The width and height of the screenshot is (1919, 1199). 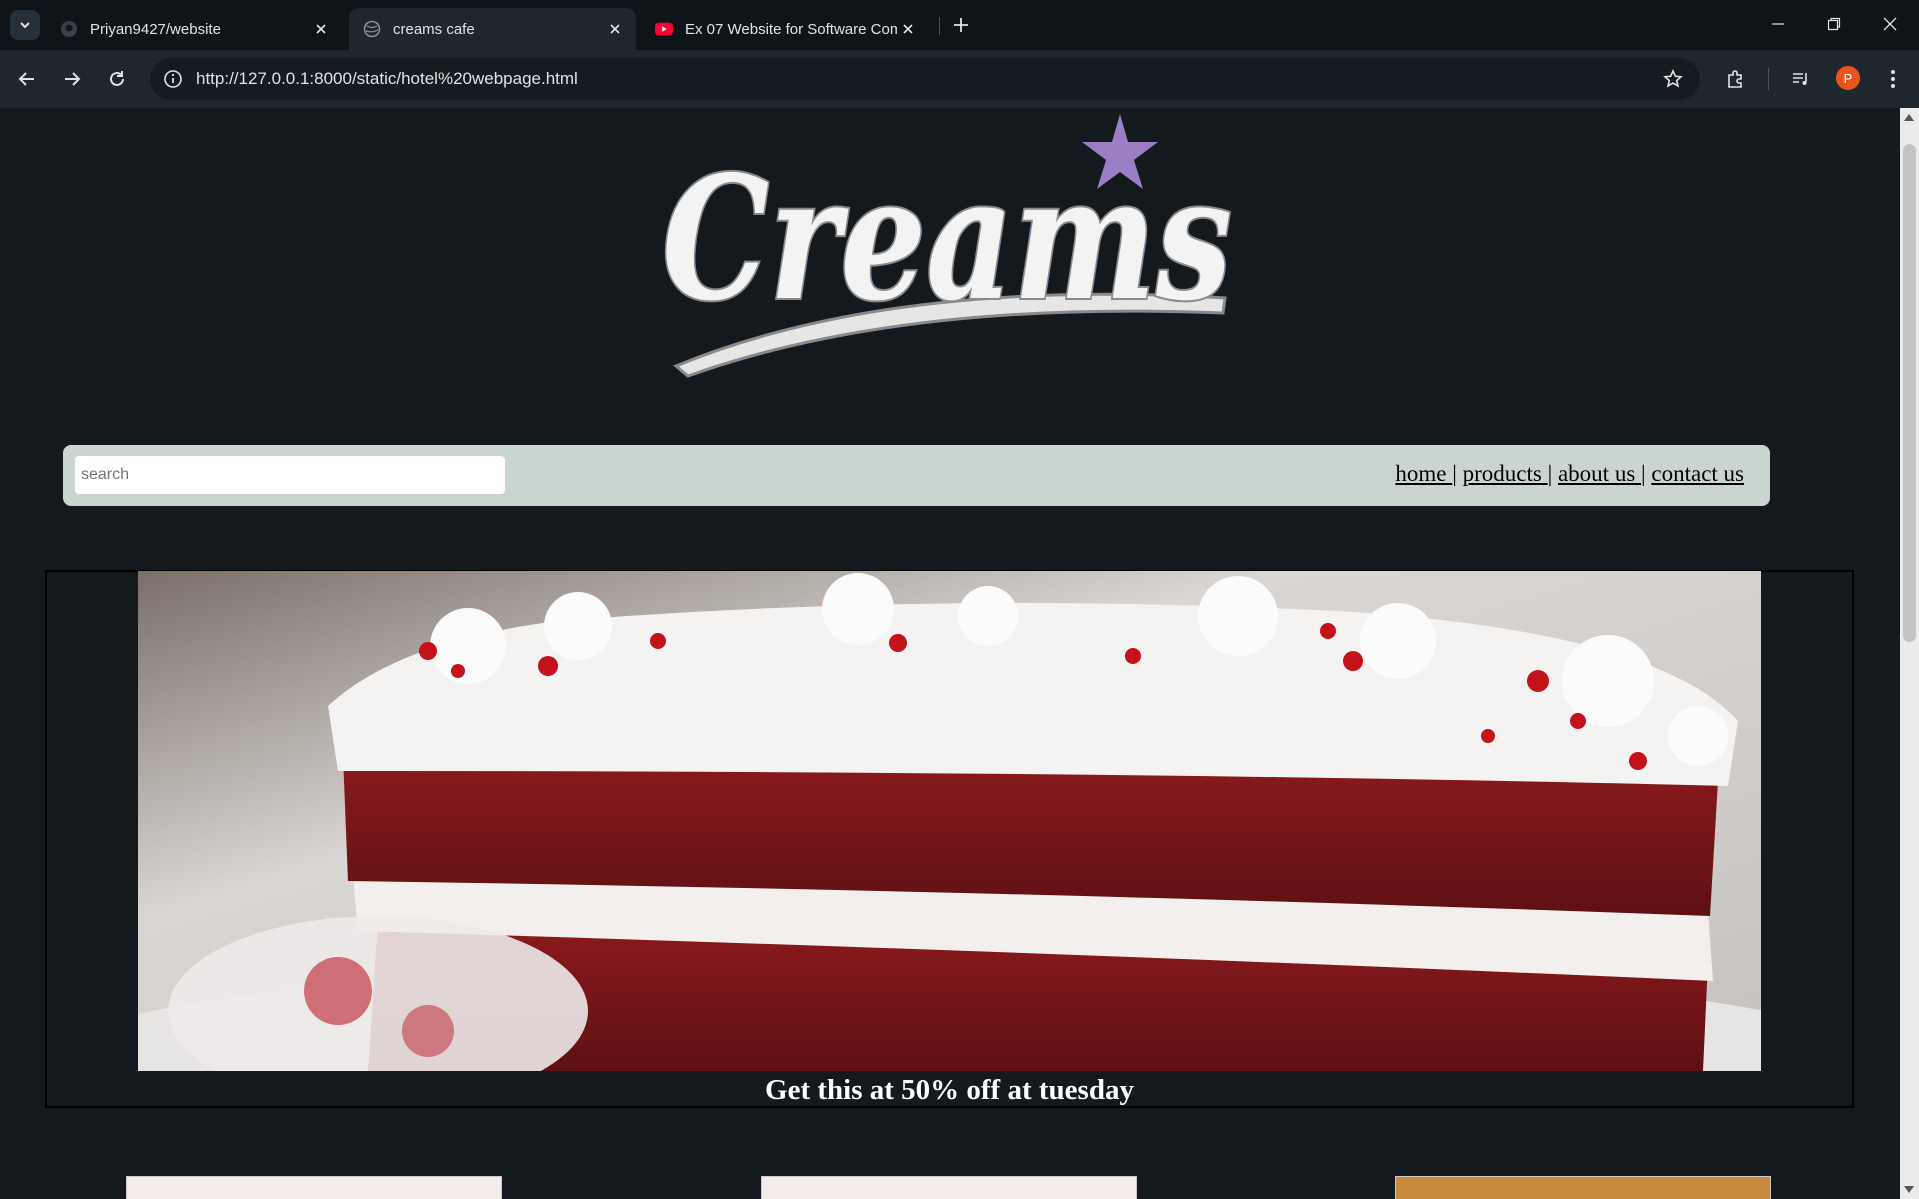 I want to click on tab-github: Priyan9427/website, so click(x=194, y=29).